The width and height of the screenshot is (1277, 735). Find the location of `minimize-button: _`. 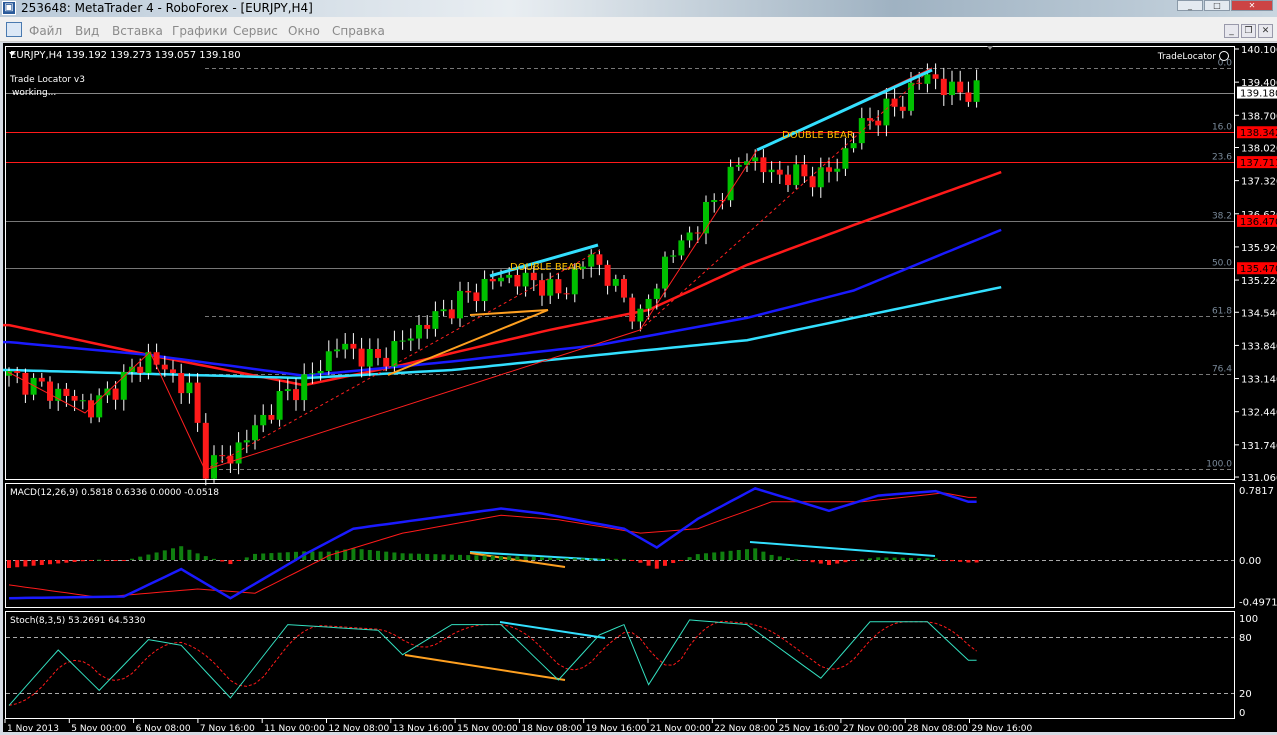

minimize-button: _ is located at coordinates (1190, 5).